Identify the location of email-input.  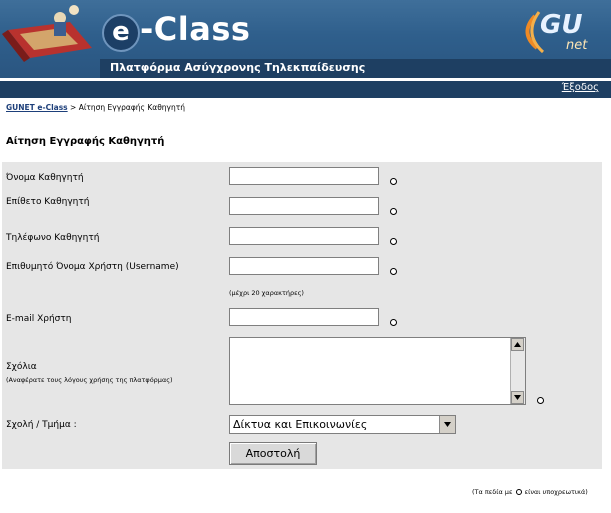
(304, 317).